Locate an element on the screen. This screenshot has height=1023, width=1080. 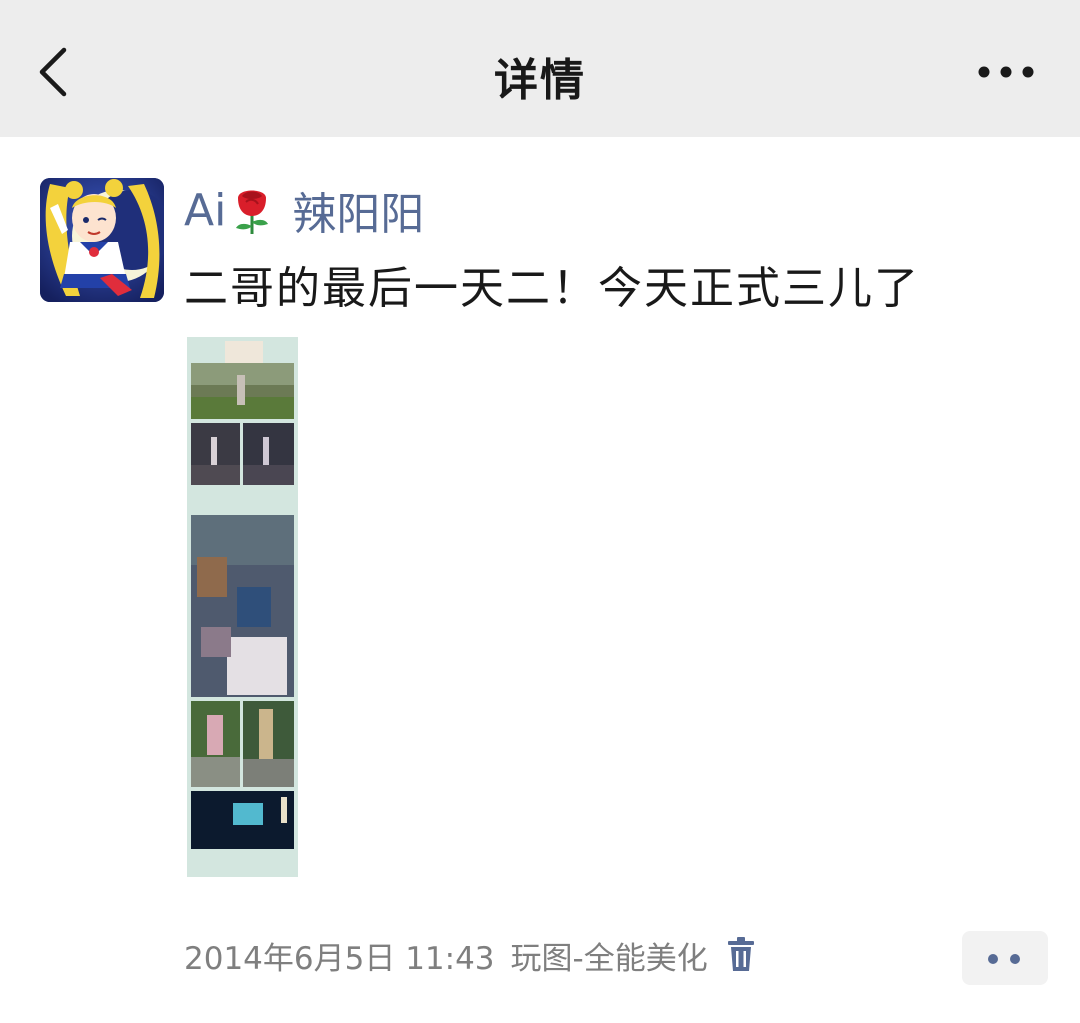
post-text: 二哥的最后一天二！今天正式三儿了 is located at coordinates (552, 288).